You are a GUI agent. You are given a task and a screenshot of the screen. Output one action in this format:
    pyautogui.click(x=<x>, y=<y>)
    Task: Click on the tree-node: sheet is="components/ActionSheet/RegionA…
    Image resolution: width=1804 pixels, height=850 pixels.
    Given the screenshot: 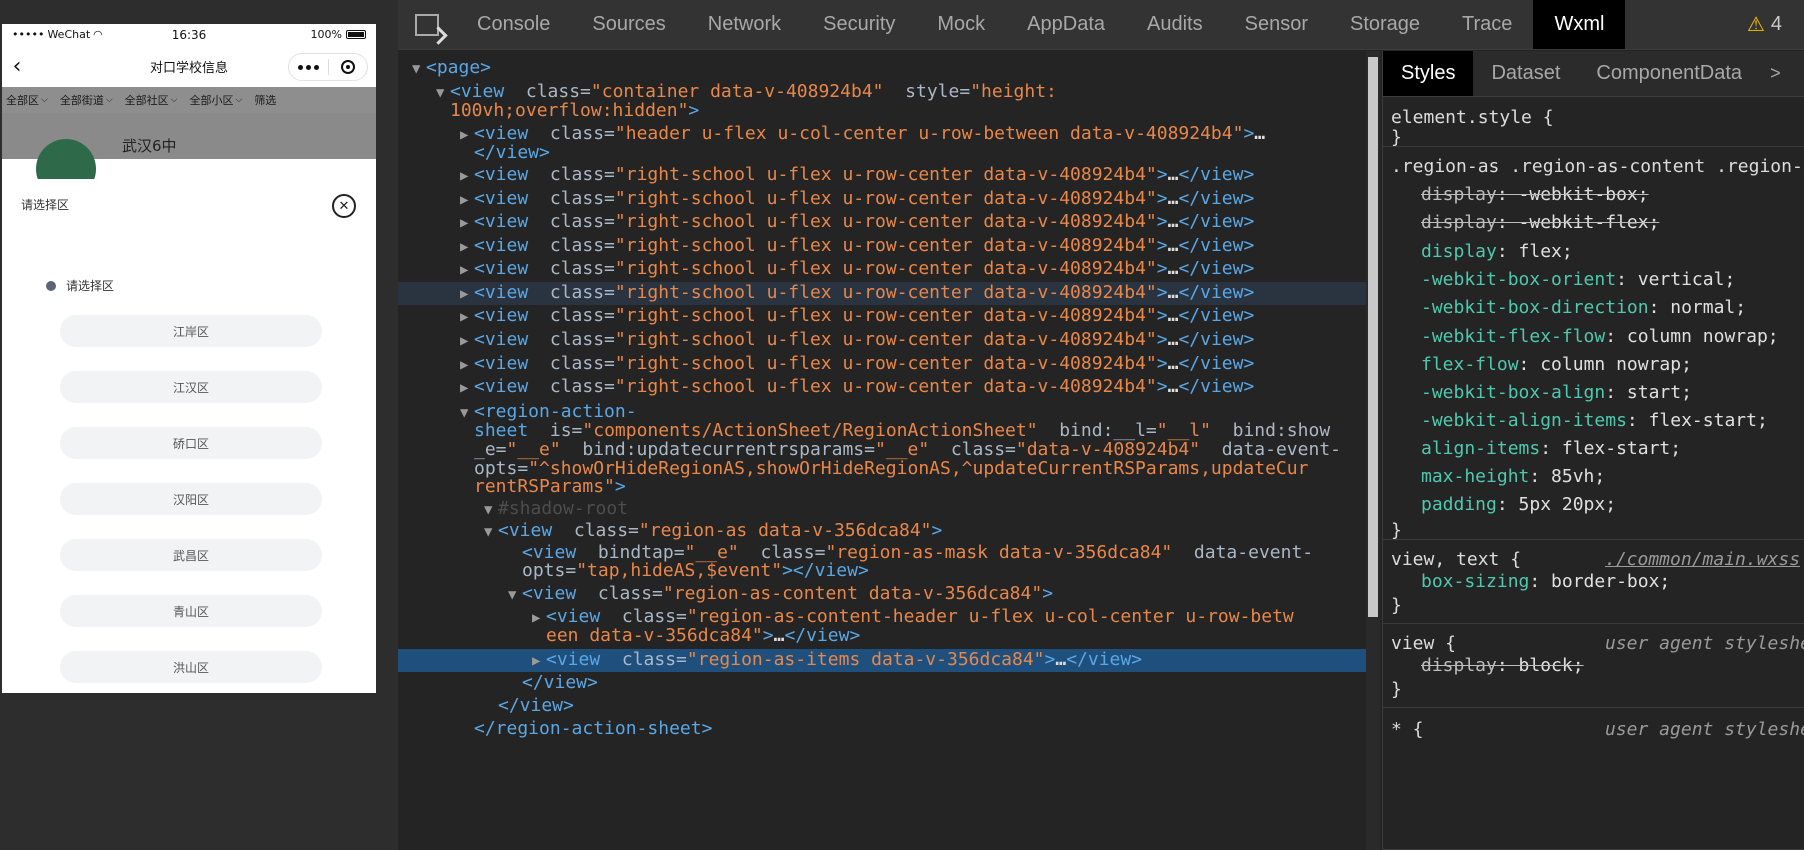 What is the action you would take?
    pyautogui.click(x=883, y=430)
    